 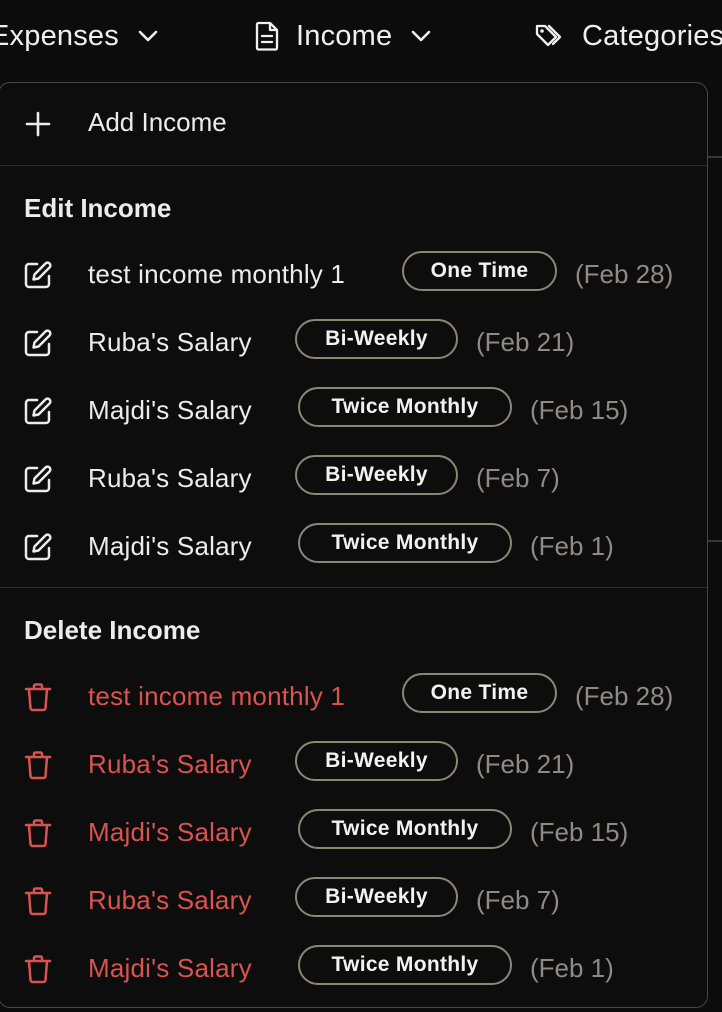 What do you see at coordinates (353, 274) in the screenshot?
I see `edit-income-item: test income monthly 1 One Time (Feb 28)` at bounding box center [353, 274].